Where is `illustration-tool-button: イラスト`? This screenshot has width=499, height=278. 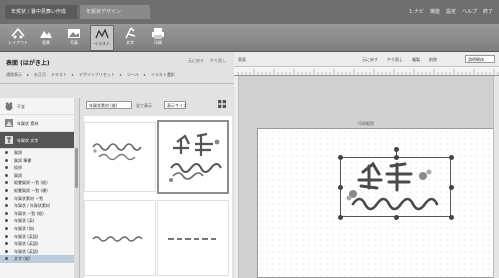
illustration-tool-button: イラスト is located at coordinates (102, 38).